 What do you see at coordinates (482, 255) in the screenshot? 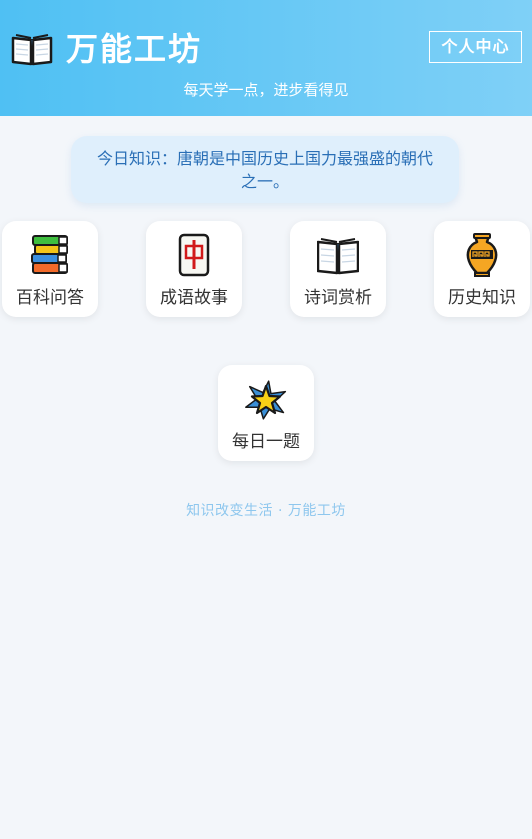
I see `amphora-icon` at bounding box center [482, 255].